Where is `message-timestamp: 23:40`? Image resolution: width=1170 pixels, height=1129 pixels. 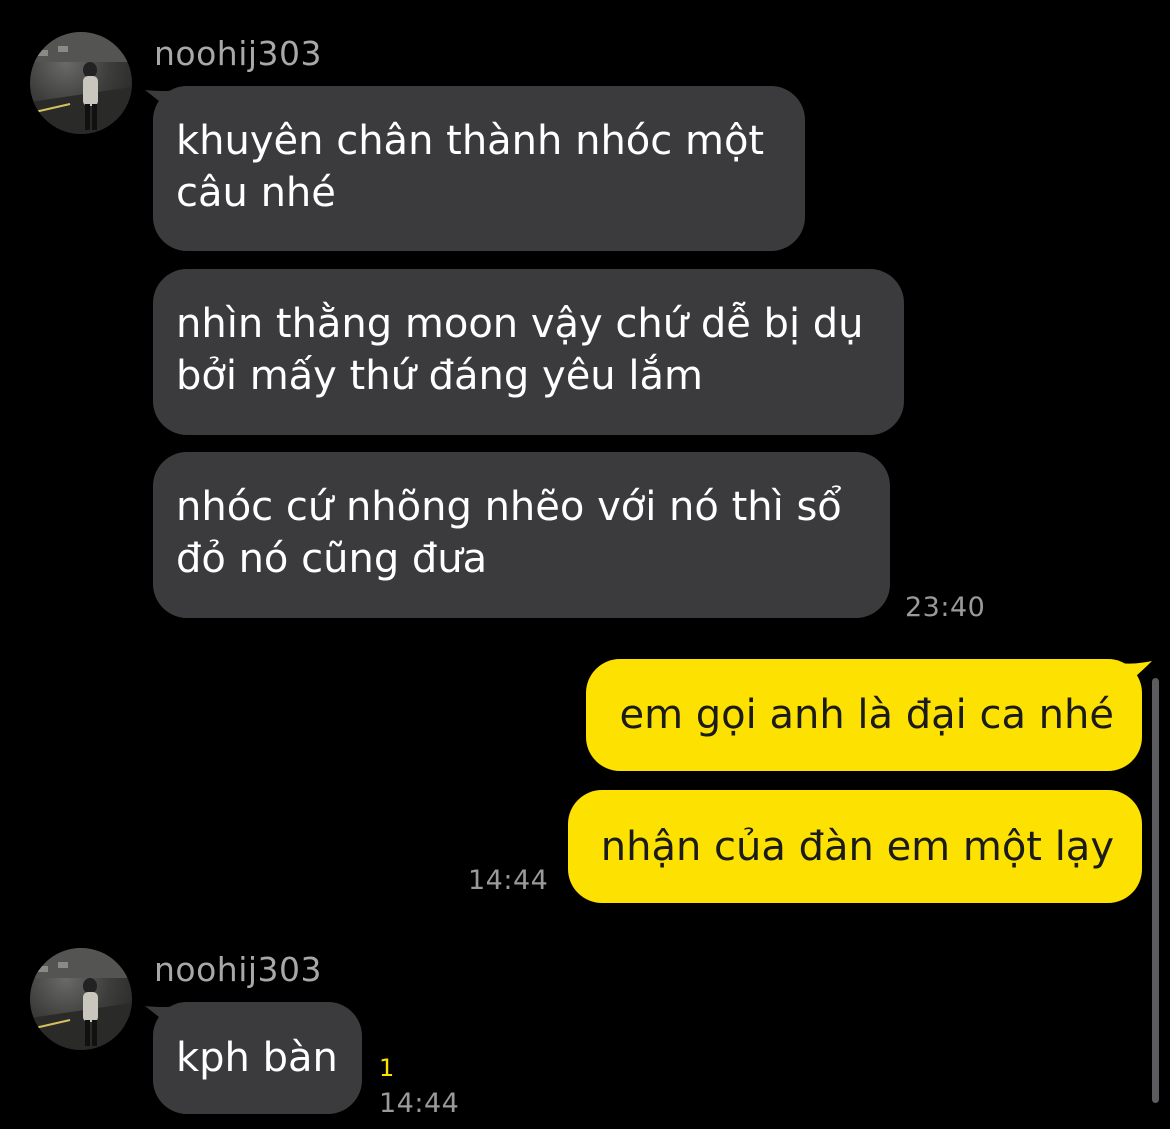 message-timestamp: 23:40 is located at coordinates (945, 607).